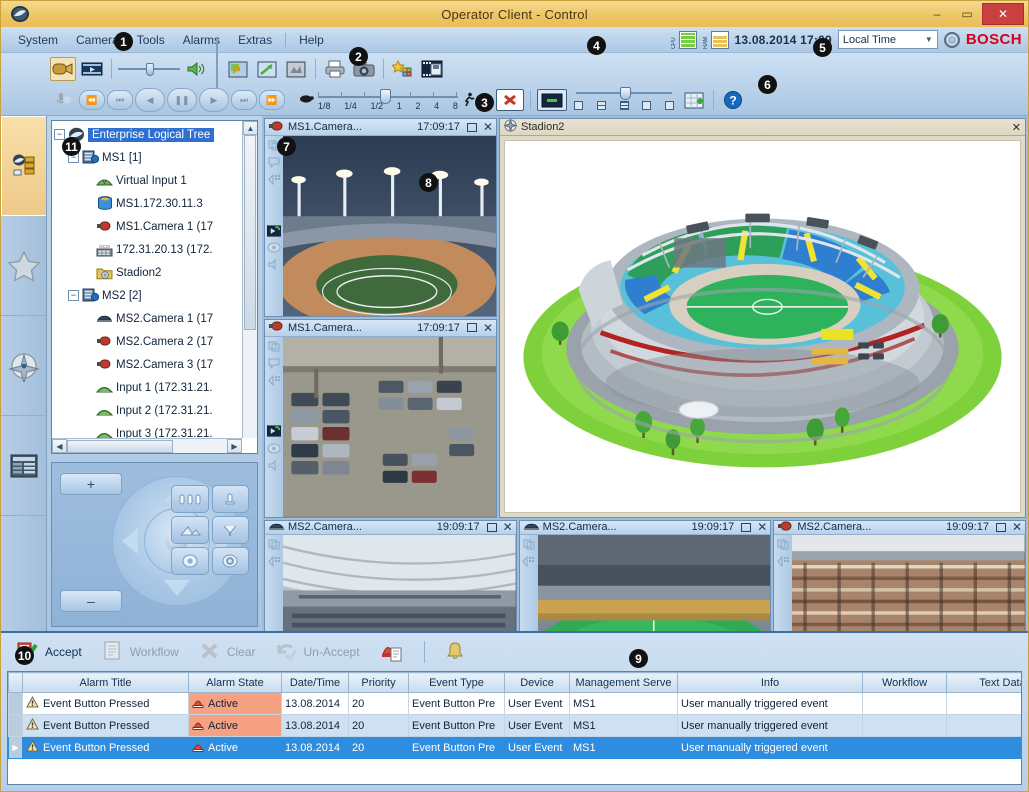  What do you see at coordinates (762, 527) in the screenshot?
I see `pane-4-close-button: ✕` at bounding box center [762, 527].